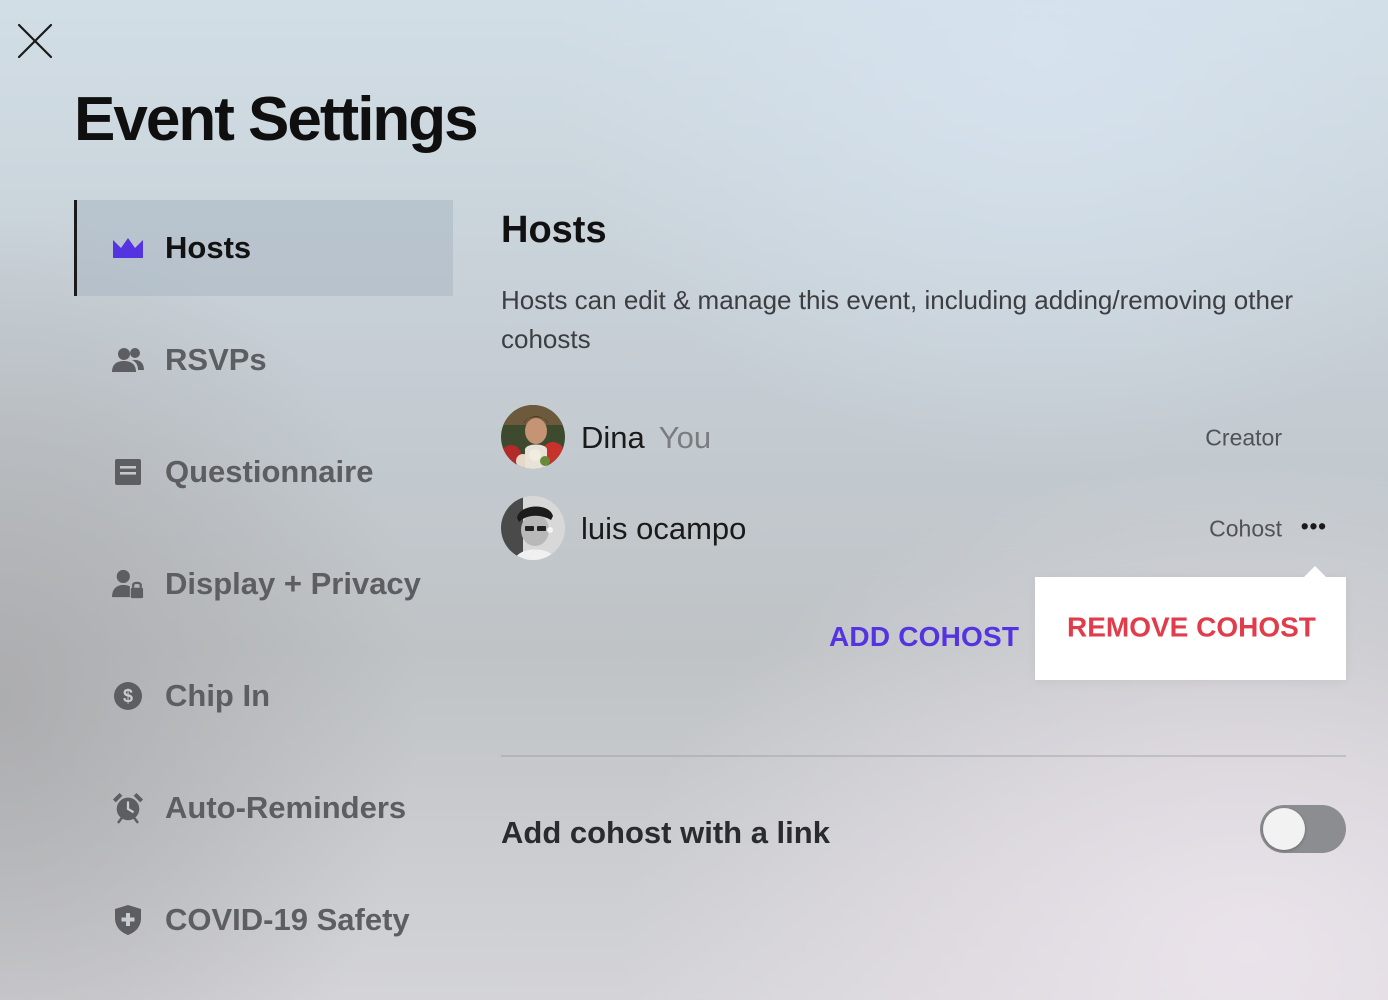 The height and width of the screenshot is (1000, 1388). Describe the element at coordinates (1245, 528) in the screenshot. I see `host-role: Cohost` at that location.